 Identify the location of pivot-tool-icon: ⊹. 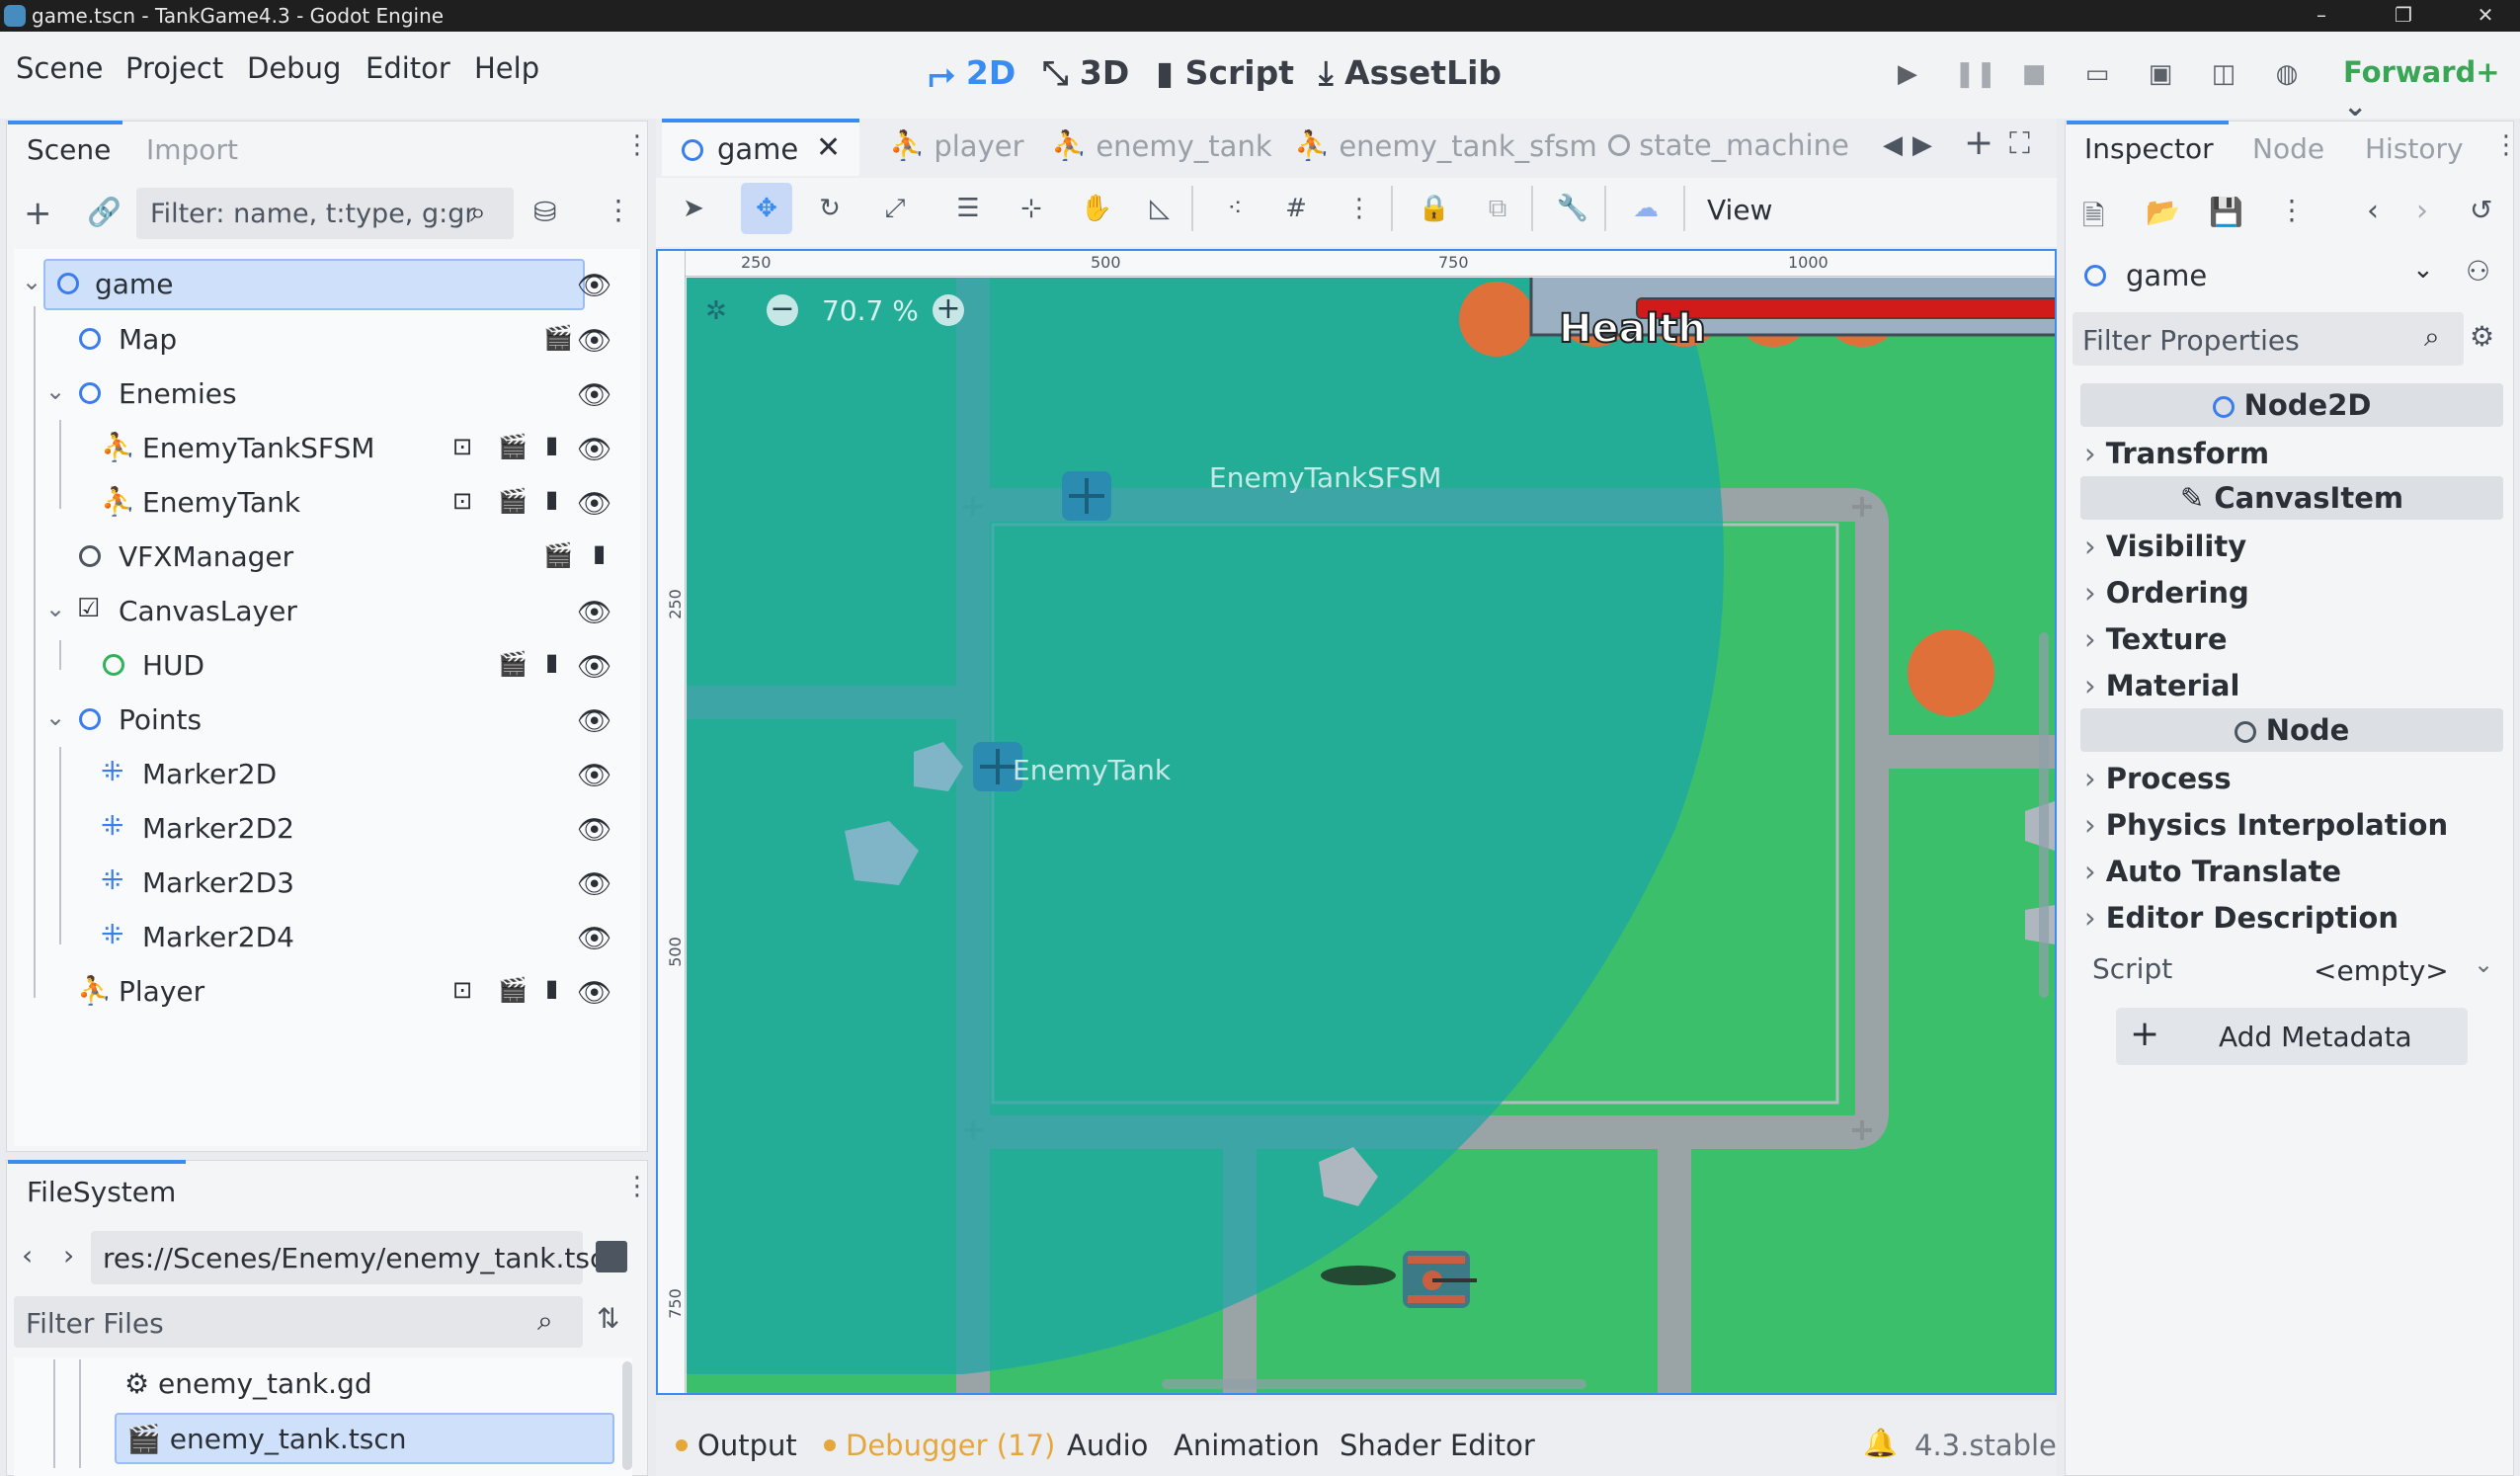
(1031, 208).